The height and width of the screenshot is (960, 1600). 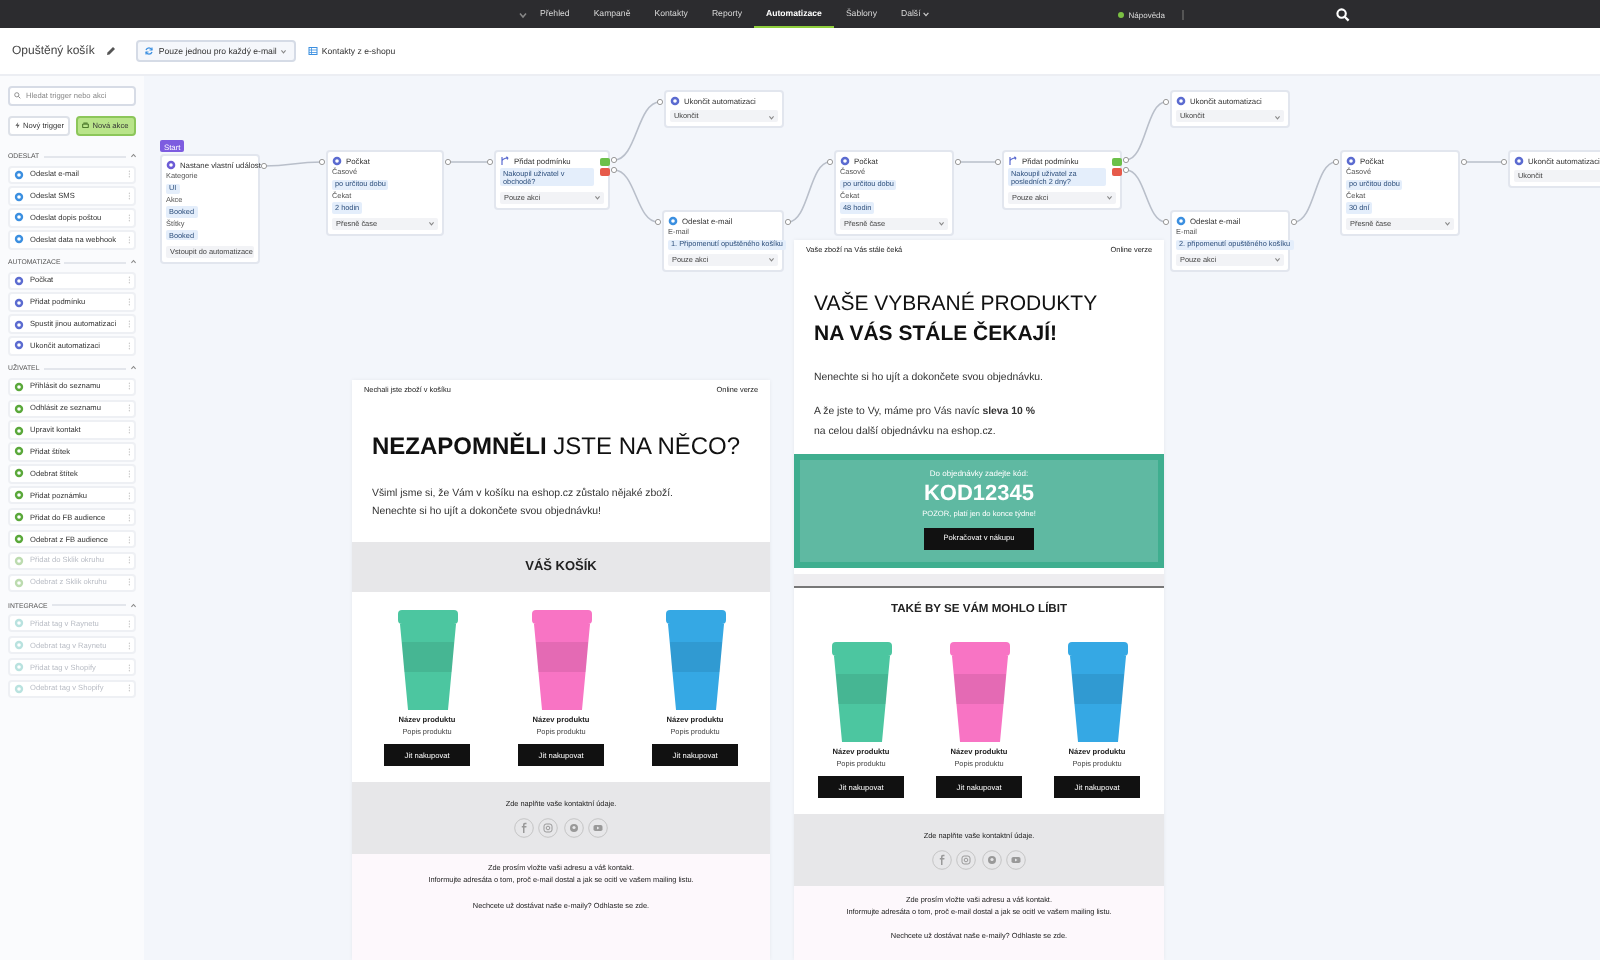 I want to click on email-heading: NEZAPOMNĚLI JSTE NA NĚCO?, so click(x=556, y=447).